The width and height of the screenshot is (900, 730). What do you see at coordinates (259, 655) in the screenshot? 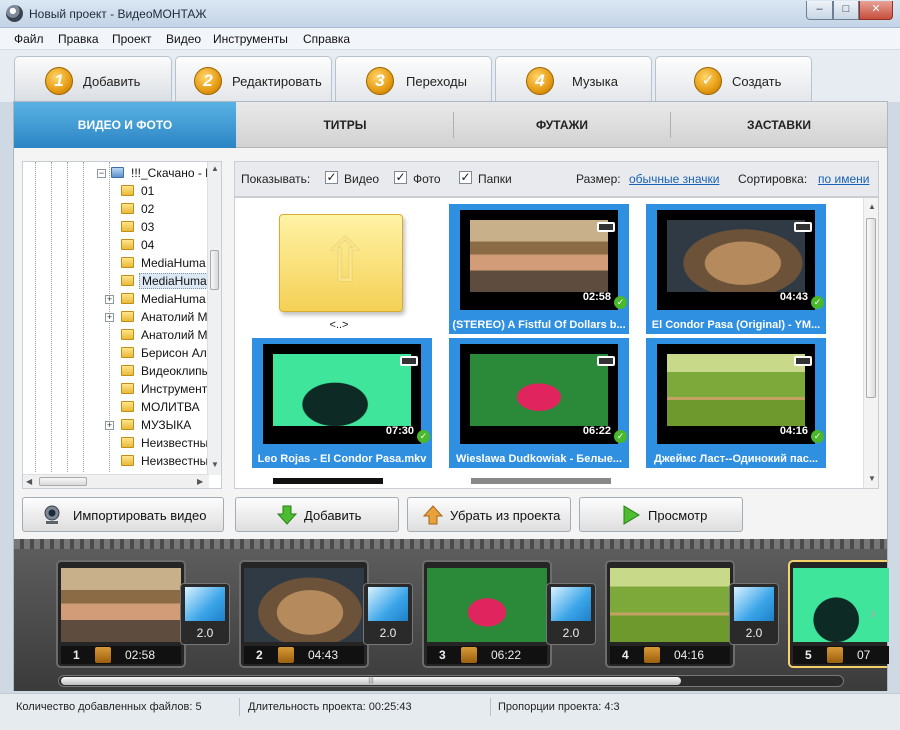
I see `clip-number: 2` at bounding box center [259, 655].